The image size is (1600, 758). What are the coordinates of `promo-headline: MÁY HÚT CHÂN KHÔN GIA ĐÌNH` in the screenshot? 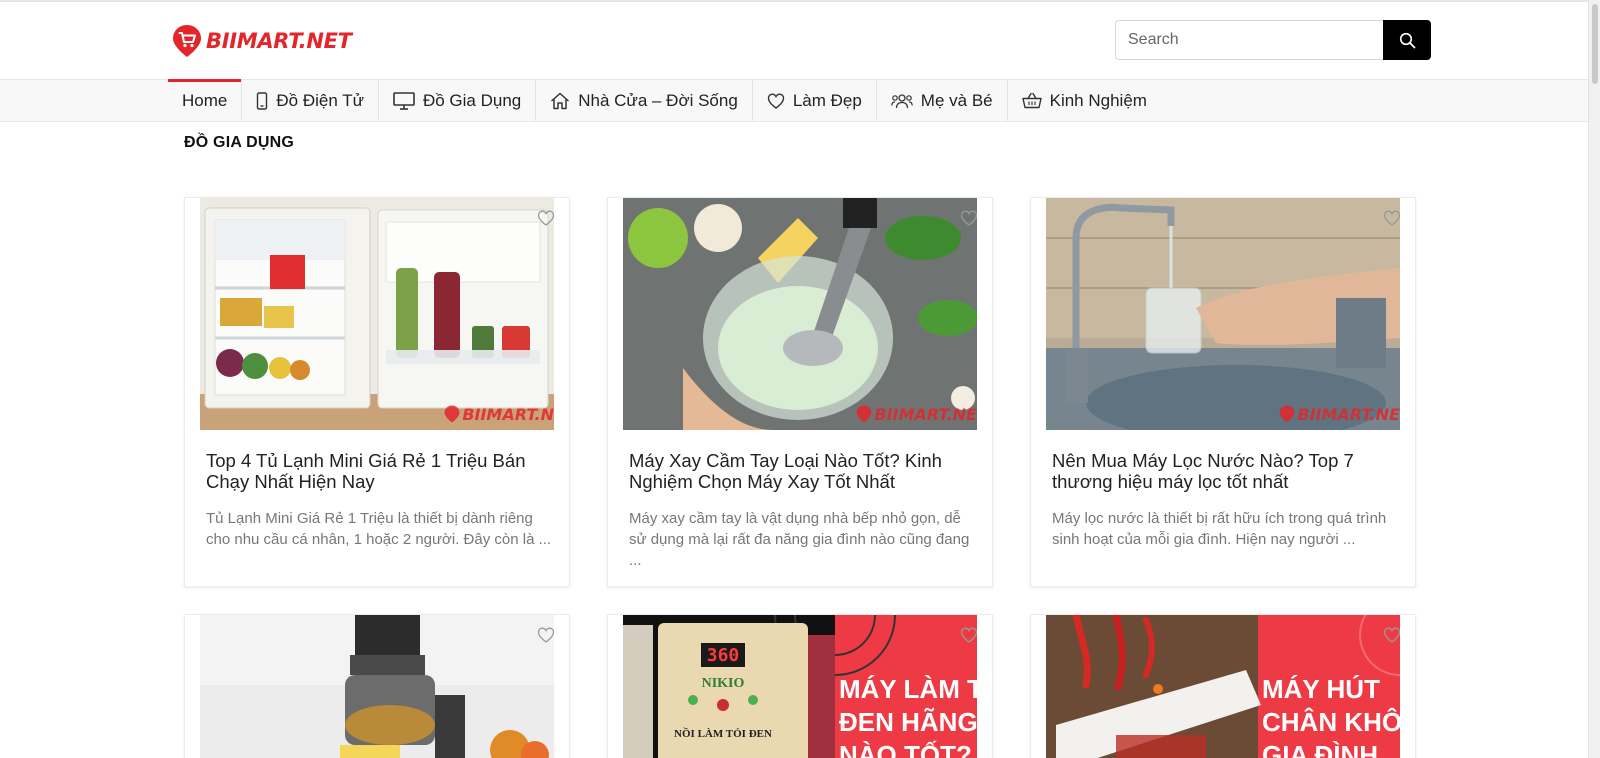 It's located at (1331, 715).